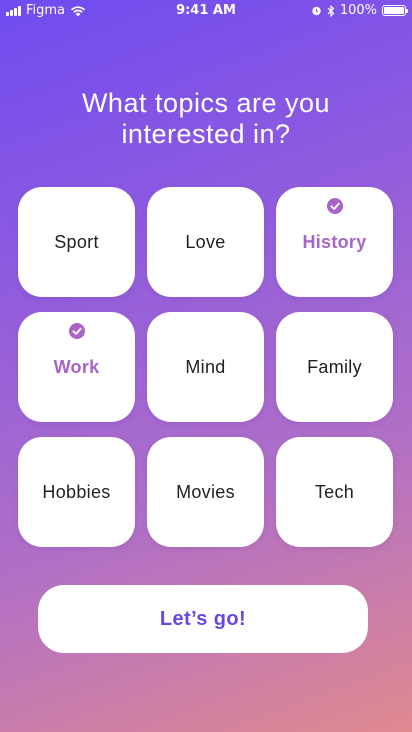 This screenshot has height=732, width=412. I want to click on topic-card-history: History, so click(334, 242).